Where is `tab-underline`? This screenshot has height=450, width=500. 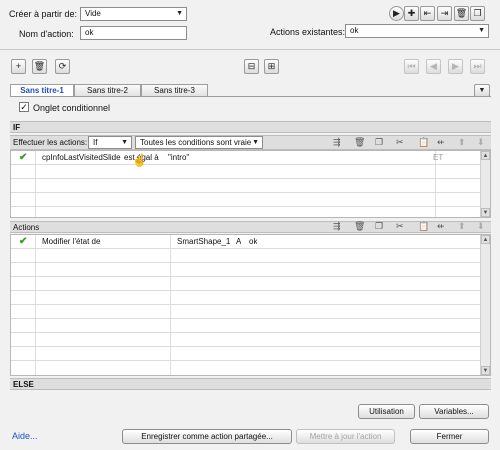 tab-underline is located at coordinates (250, 96).